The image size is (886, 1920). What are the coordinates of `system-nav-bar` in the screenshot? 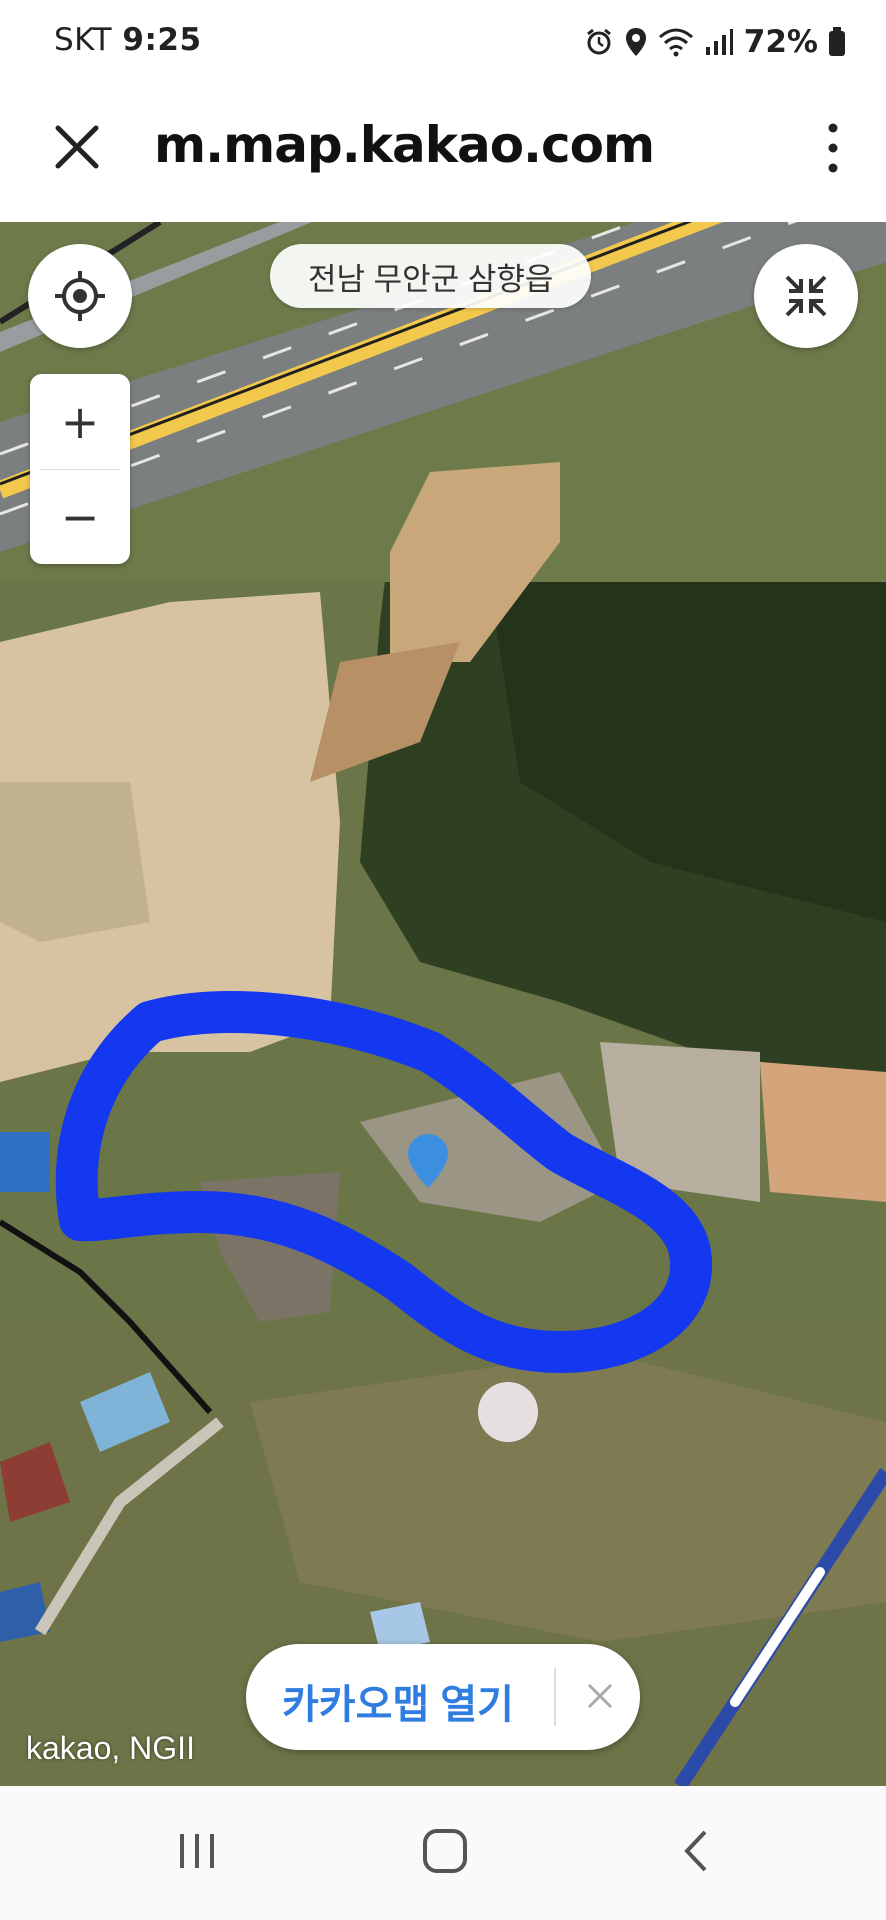 It's located at (443, 1853).